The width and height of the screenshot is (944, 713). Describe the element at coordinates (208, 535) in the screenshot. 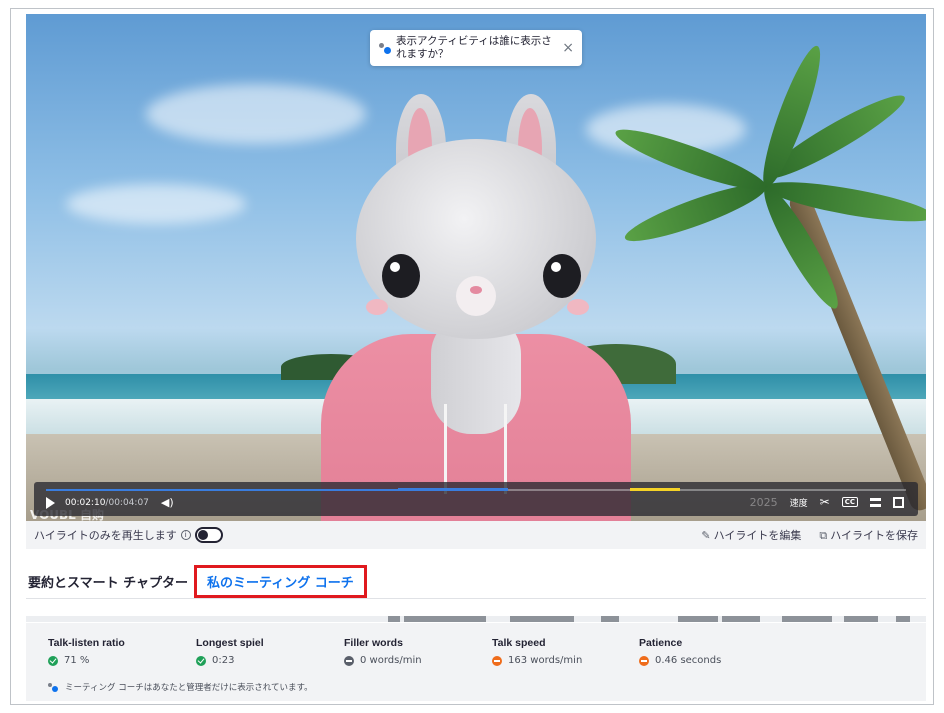

I see `highlights-only-toggle` at that location.